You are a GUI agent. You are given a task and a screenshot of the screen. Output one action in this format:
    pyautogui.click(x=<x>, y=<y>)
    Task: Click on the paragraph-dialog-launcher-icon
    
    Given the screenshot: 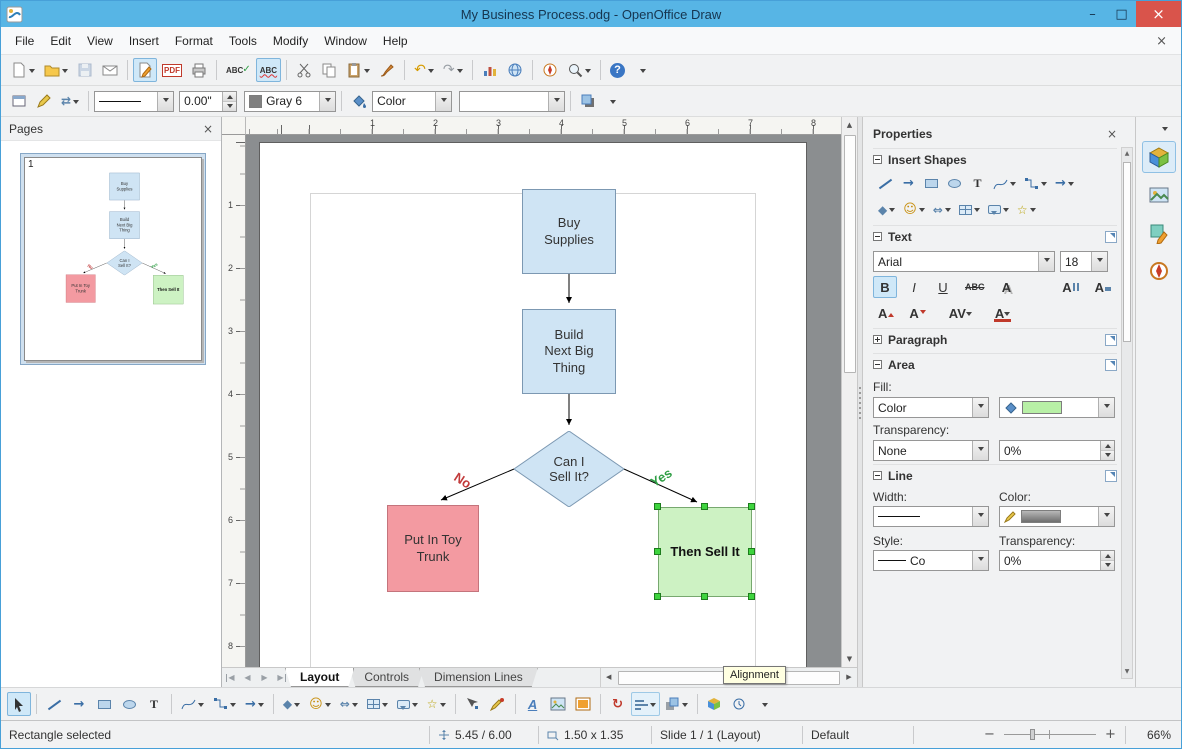 What is the action you would take?
    pyautogui.click(x=1111, y=339)
    